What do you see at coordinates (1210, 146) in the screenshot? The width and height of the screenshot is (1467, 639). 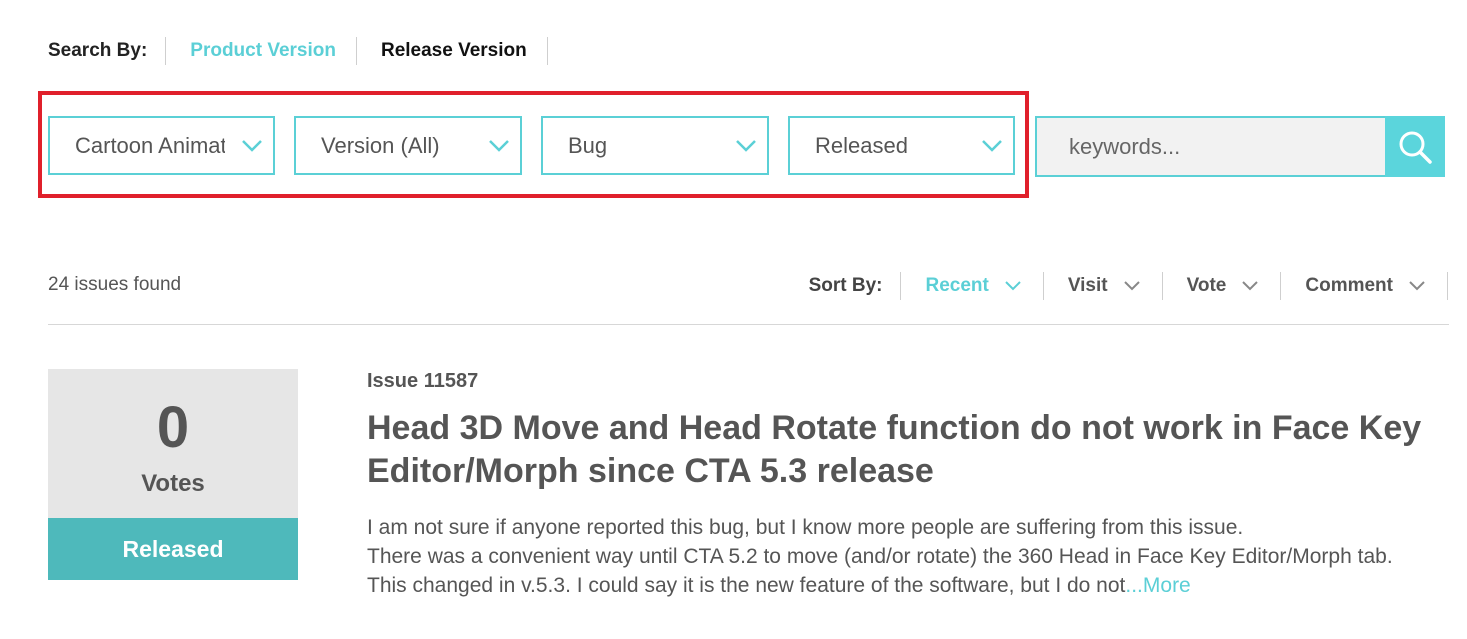 I see `keyword-search-input` at bounding box center [1210, 146].